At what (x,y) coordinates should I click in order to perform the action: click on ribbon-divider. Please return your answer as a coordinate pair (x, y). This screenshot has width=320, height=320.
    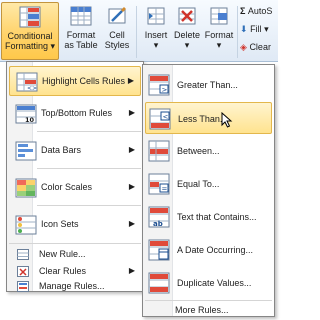
    Looking at the image, I should click on (136, 32).